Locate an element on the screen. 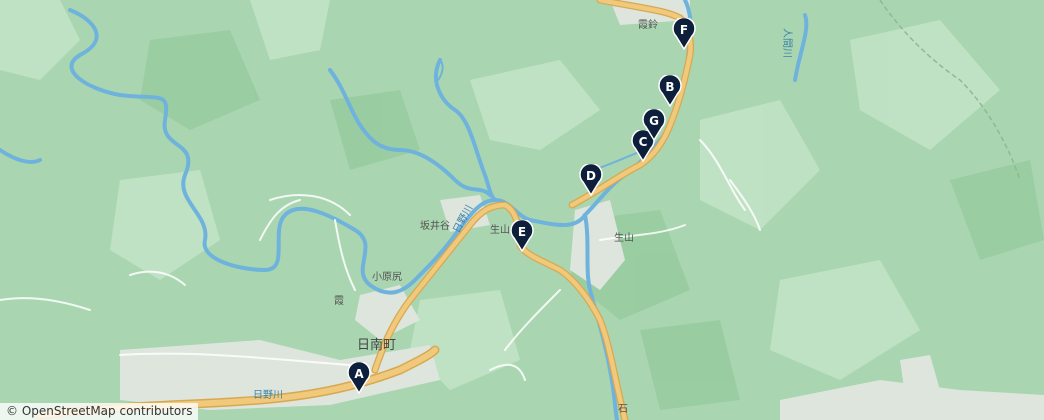 This screenshot has height=420, width=1044. place-sakaidani: 坂井谷 is located at coordinates (435, 226).